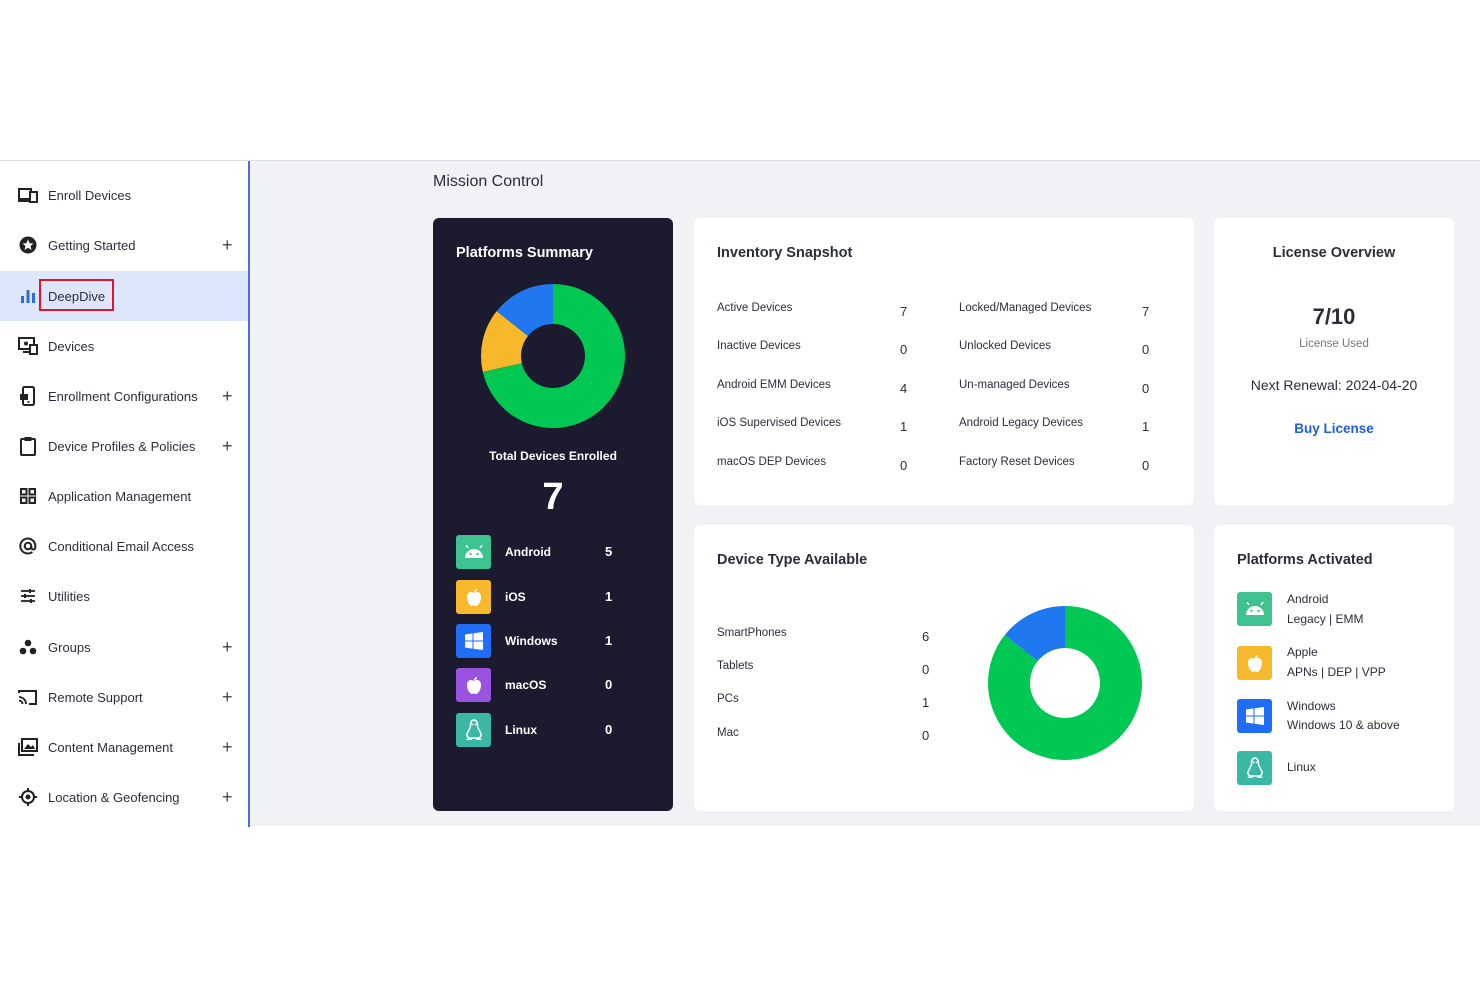 The width and height of the screenshot is (1480, 987). What do you see at coordinates (1302, 652) in the screenshot?
I see `platform-activated-name: Apple` at bounding box center [1302, 652].